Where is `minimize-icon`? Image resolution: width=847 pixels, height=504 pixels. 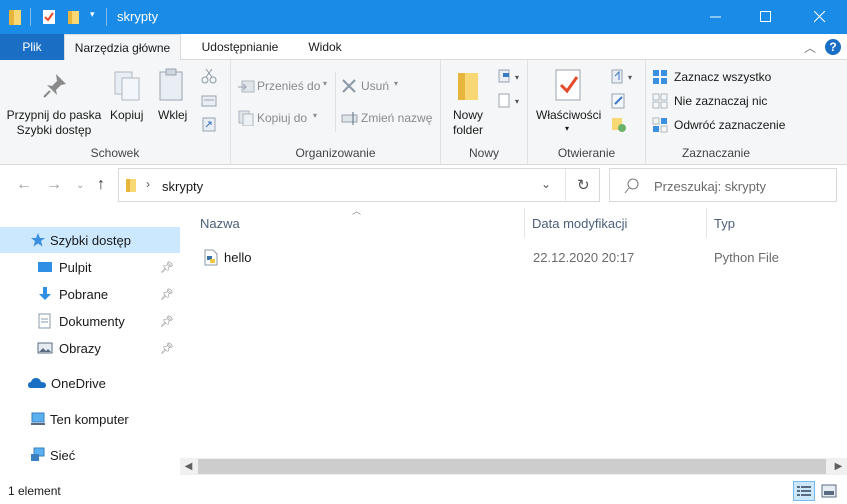
minimize-icon is located at coordinates (715, 17).